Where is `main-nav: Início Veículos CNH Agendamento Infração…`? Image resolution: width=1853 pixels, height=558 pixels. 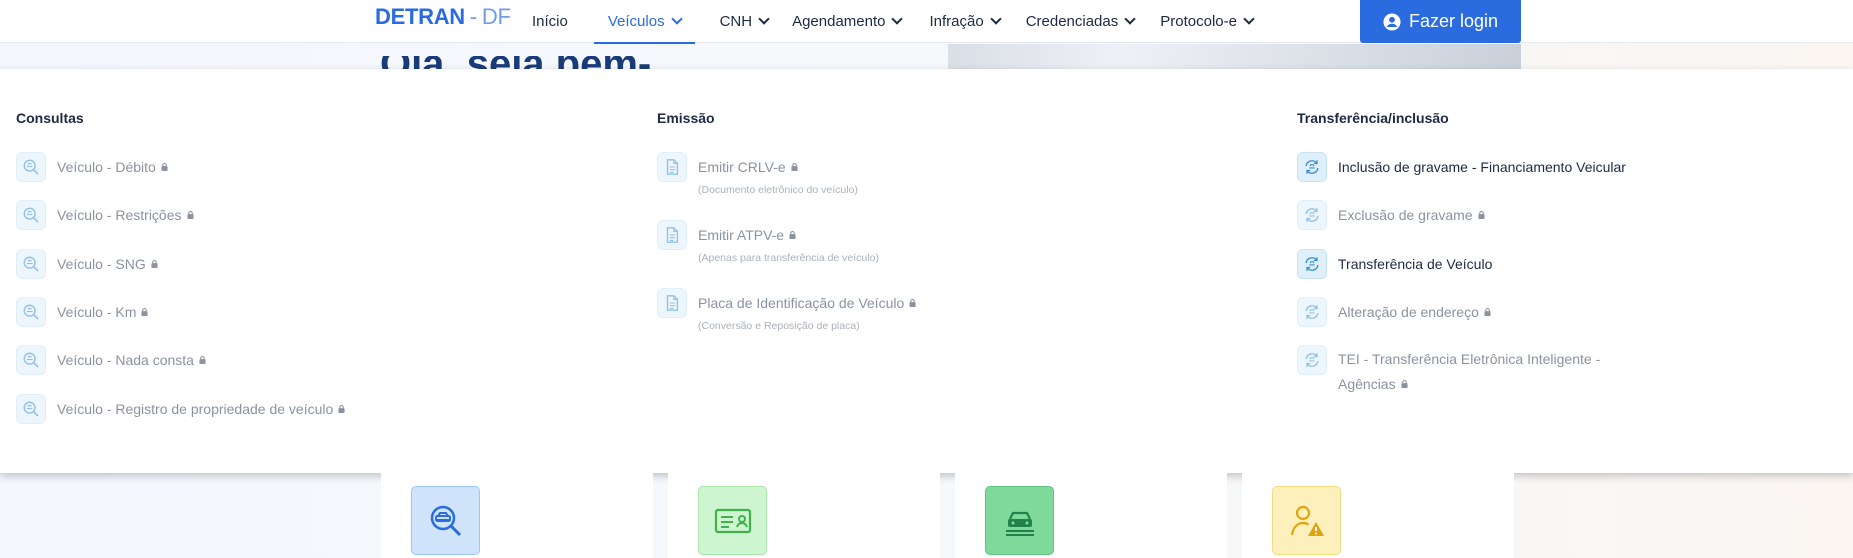 main-nav: Início Veículos CNH Agendamento Infração… is located at coordinates (893, 22).